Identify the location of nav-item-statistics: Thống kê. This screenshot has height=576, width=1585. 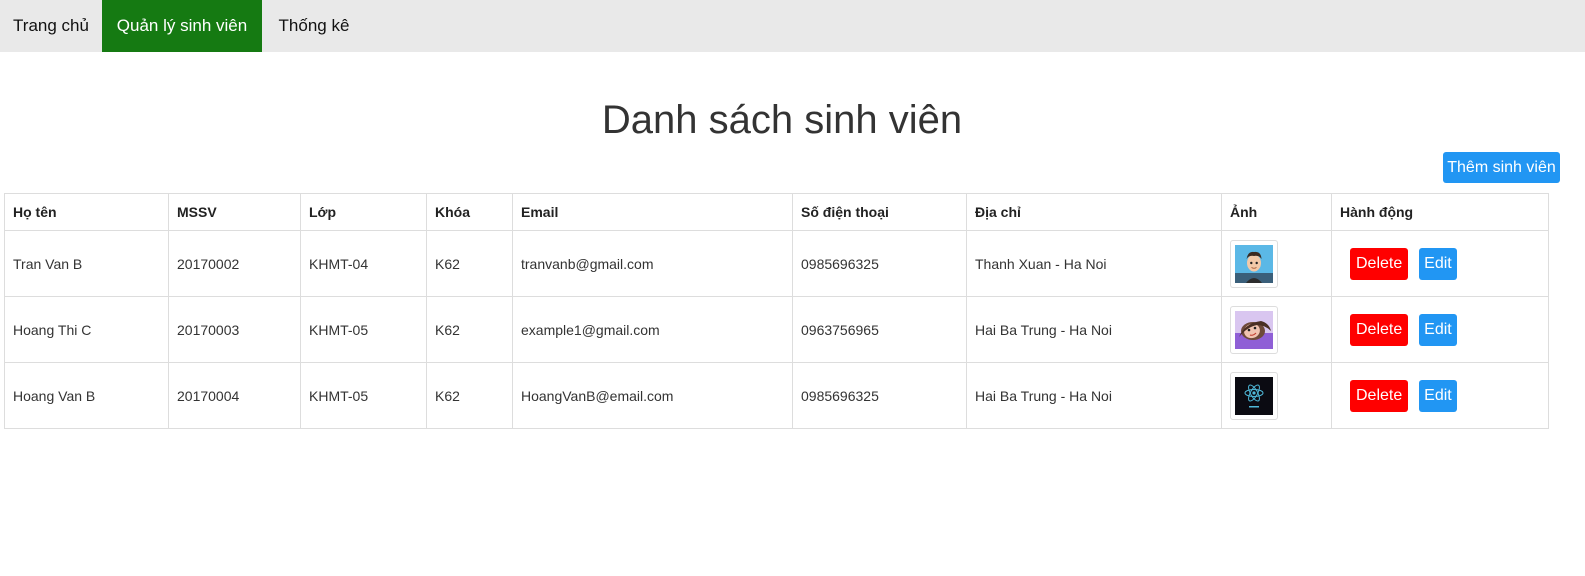
(314, 26).